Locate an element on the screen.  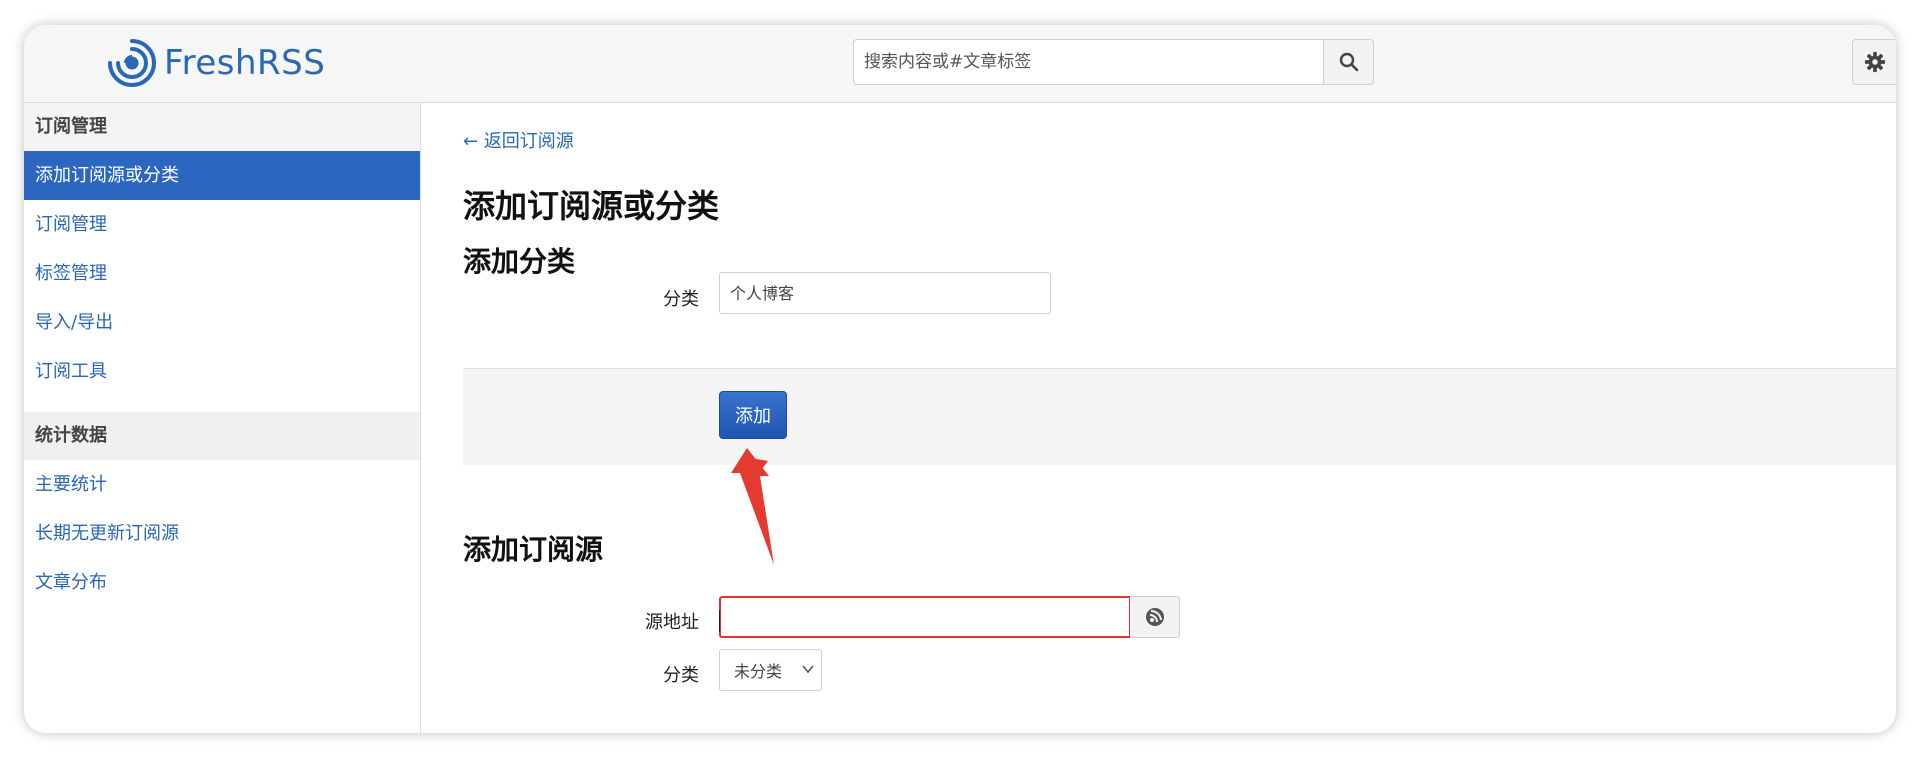
category-form-actions is located at coordinates (1179, 416).